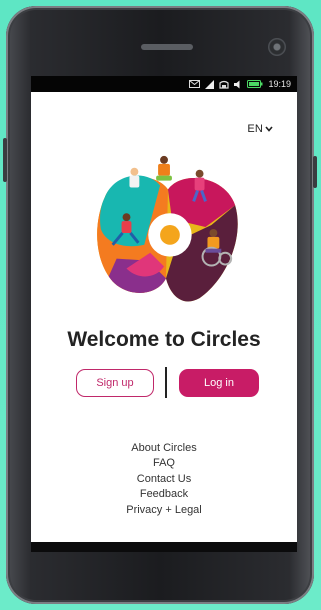  Describe the element at coordinates (166, 382) in the screenshot. I see `button-divider` at that location.